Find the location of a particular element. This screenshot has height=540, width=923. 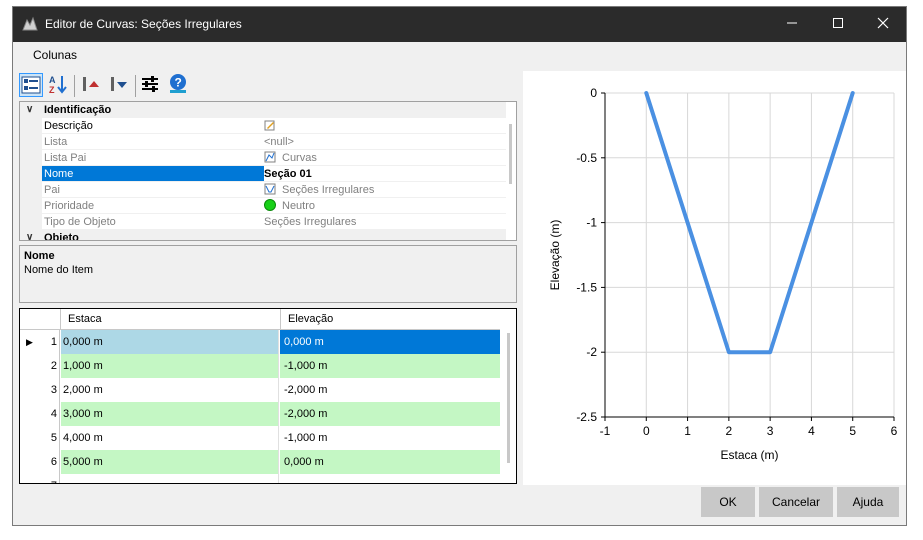

categorized-button is located at coordinates (31, 85).